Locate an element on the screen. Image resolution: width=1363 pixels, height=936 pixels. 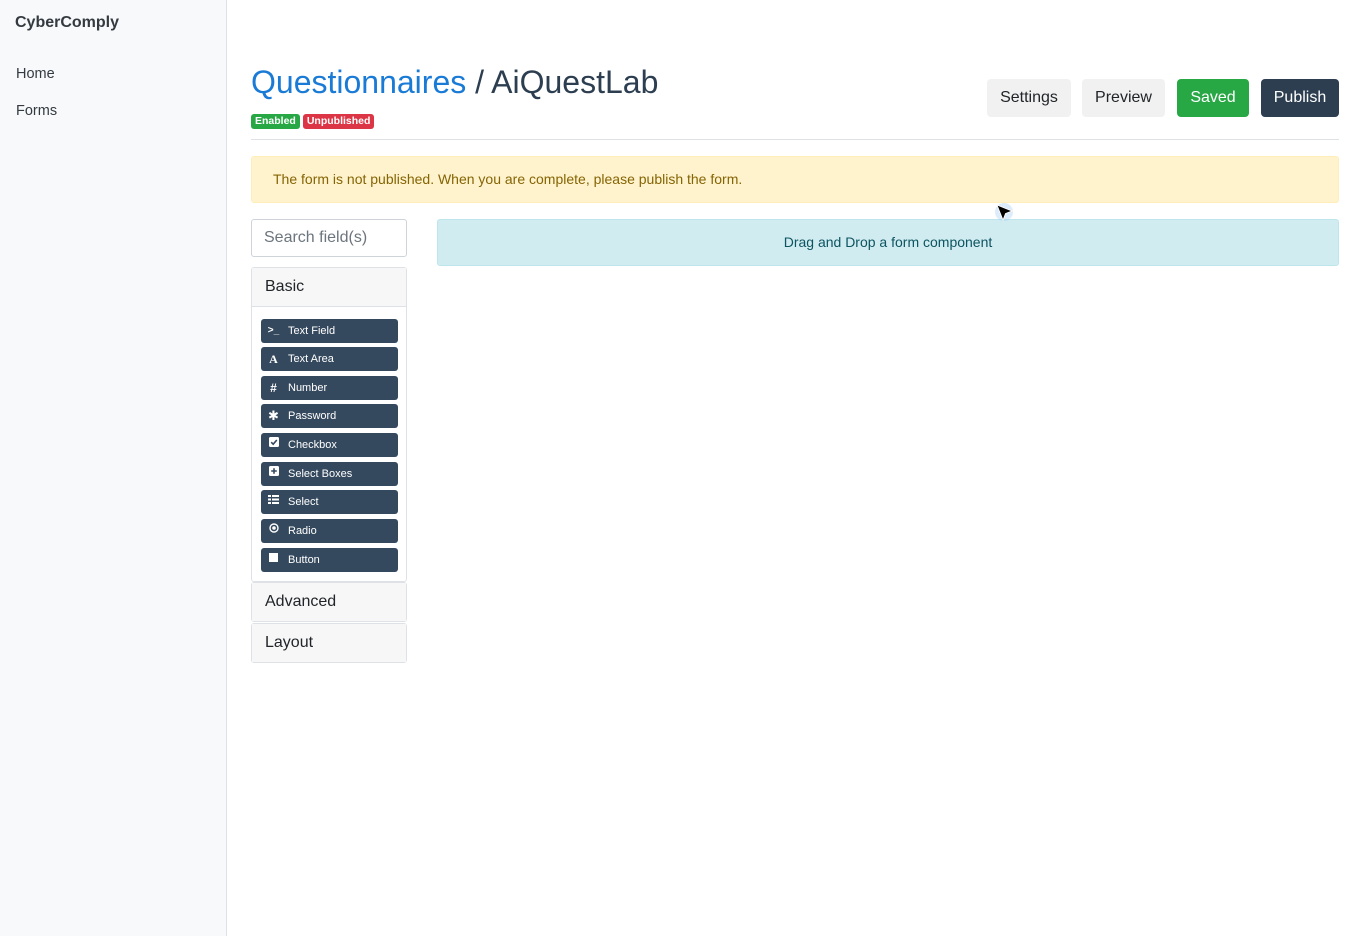
component-label: Checkbox is located at coordinates (312, 445).